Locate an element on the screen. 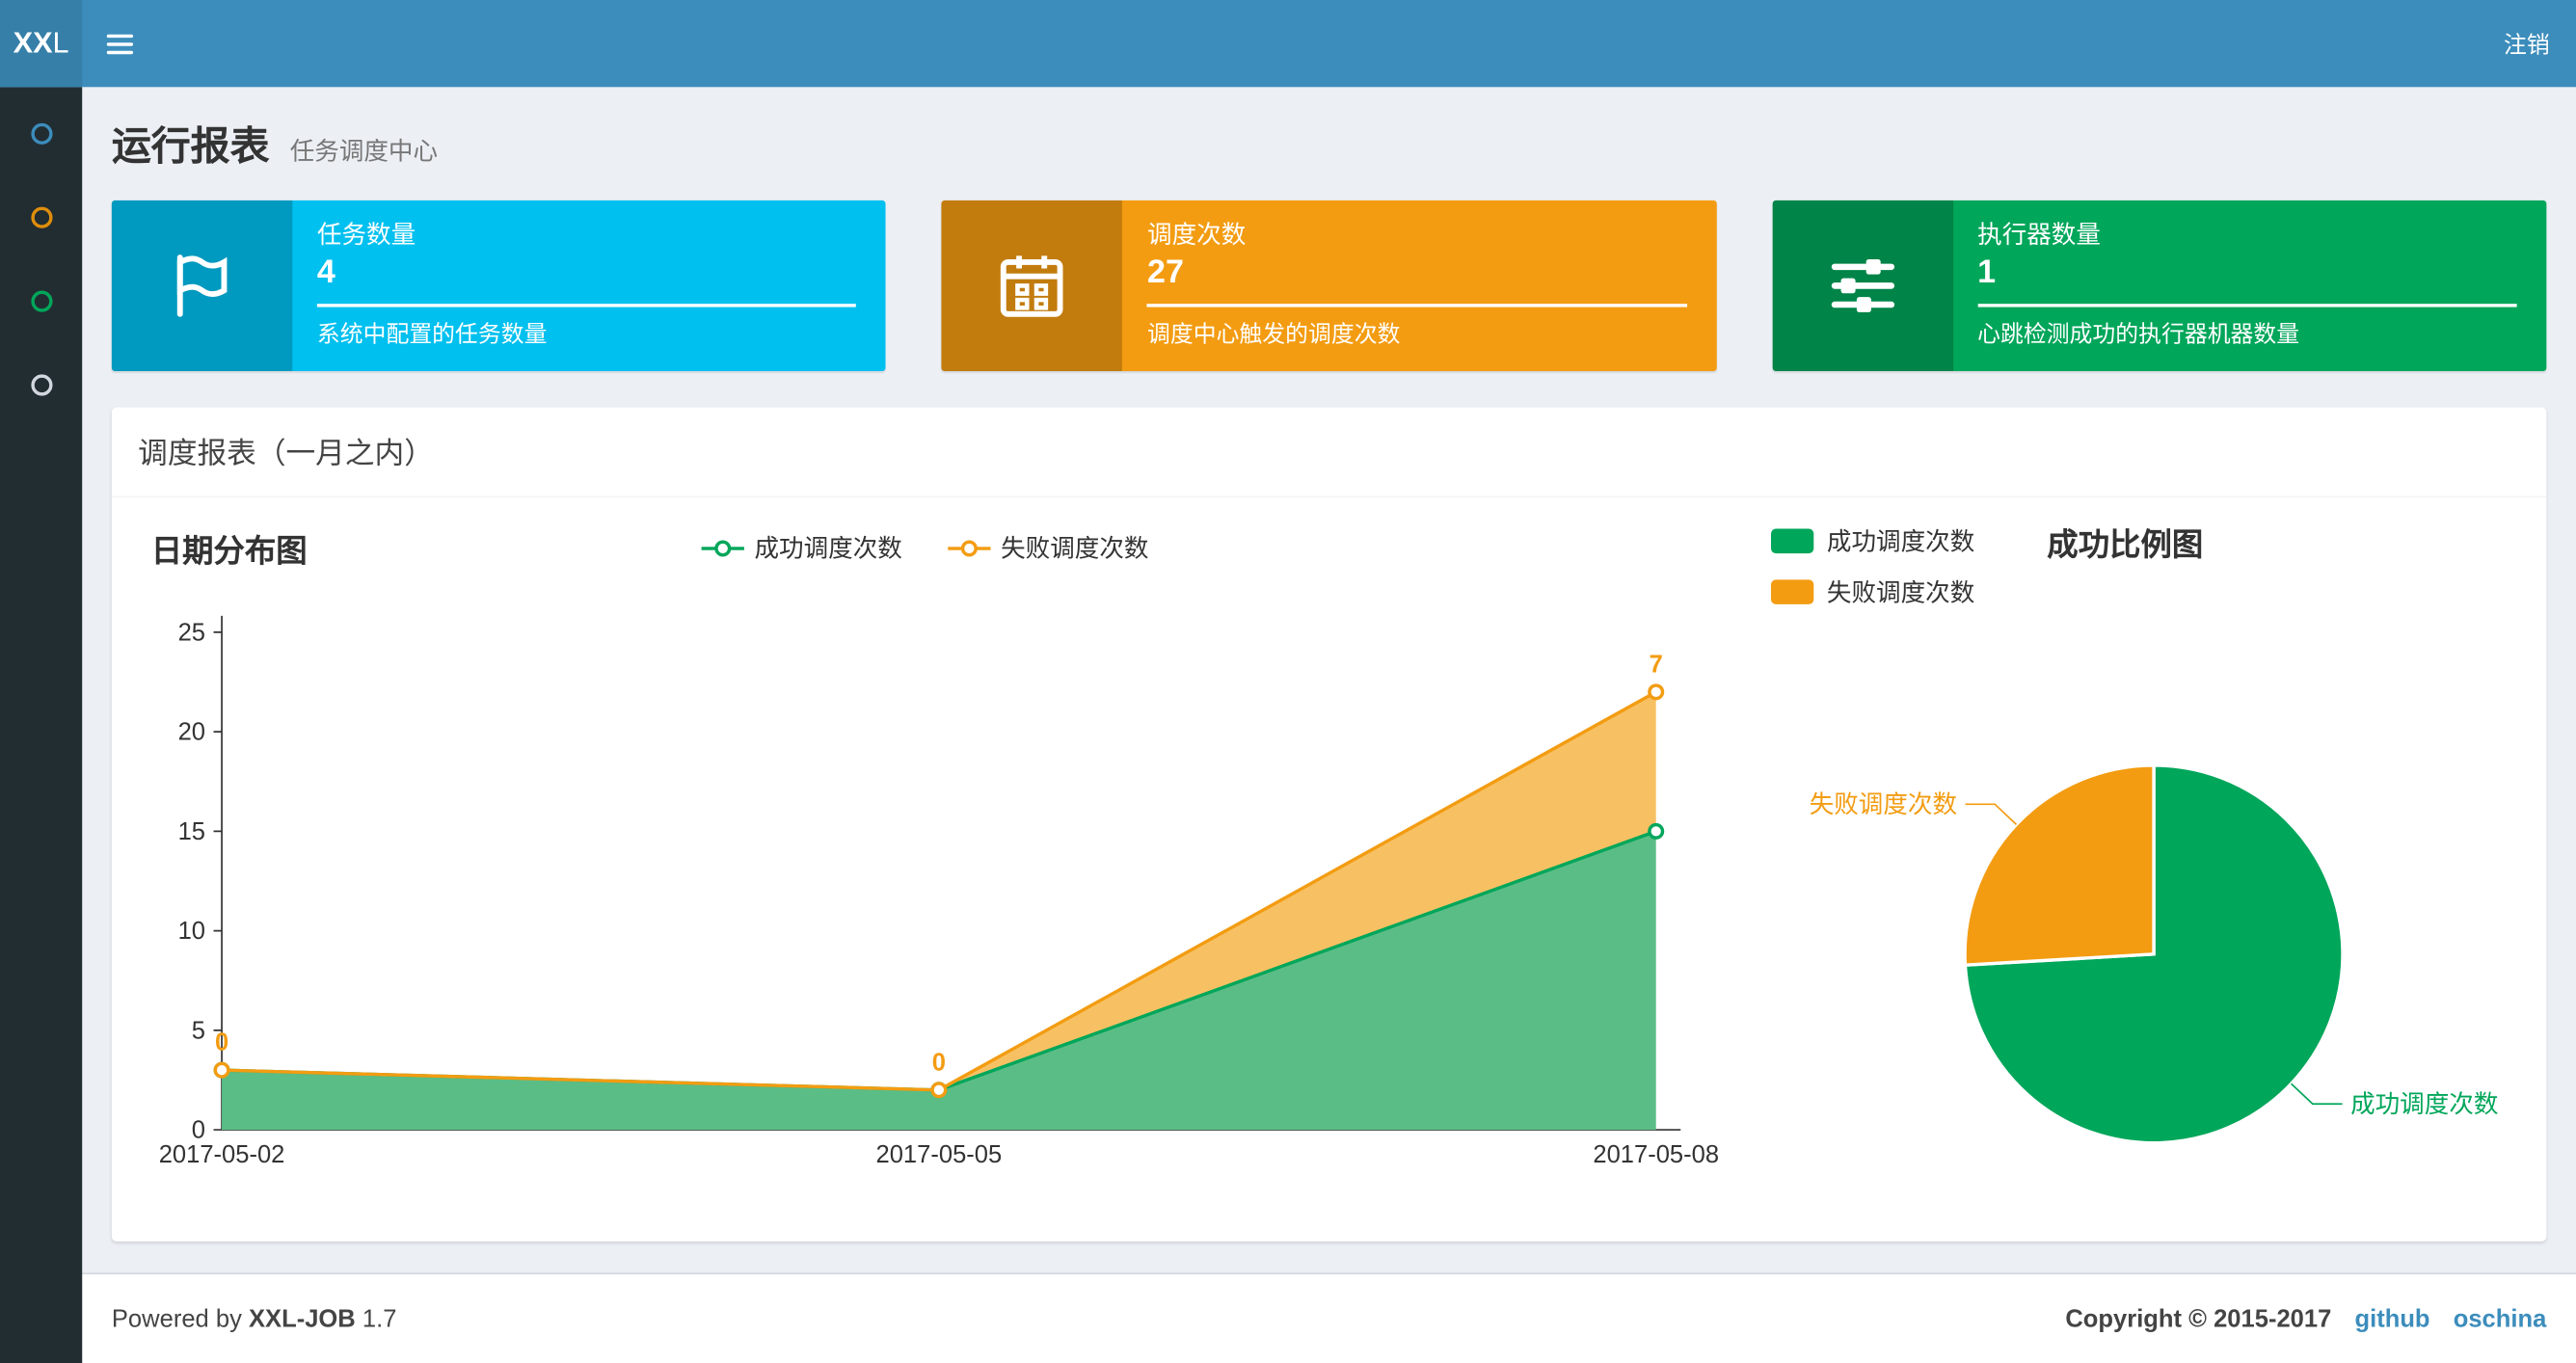 The image size is (2576, 1363). line-chart-header: 日期分布图 成功调度次数 失败调度次数 is located at coordinates (958, 548).